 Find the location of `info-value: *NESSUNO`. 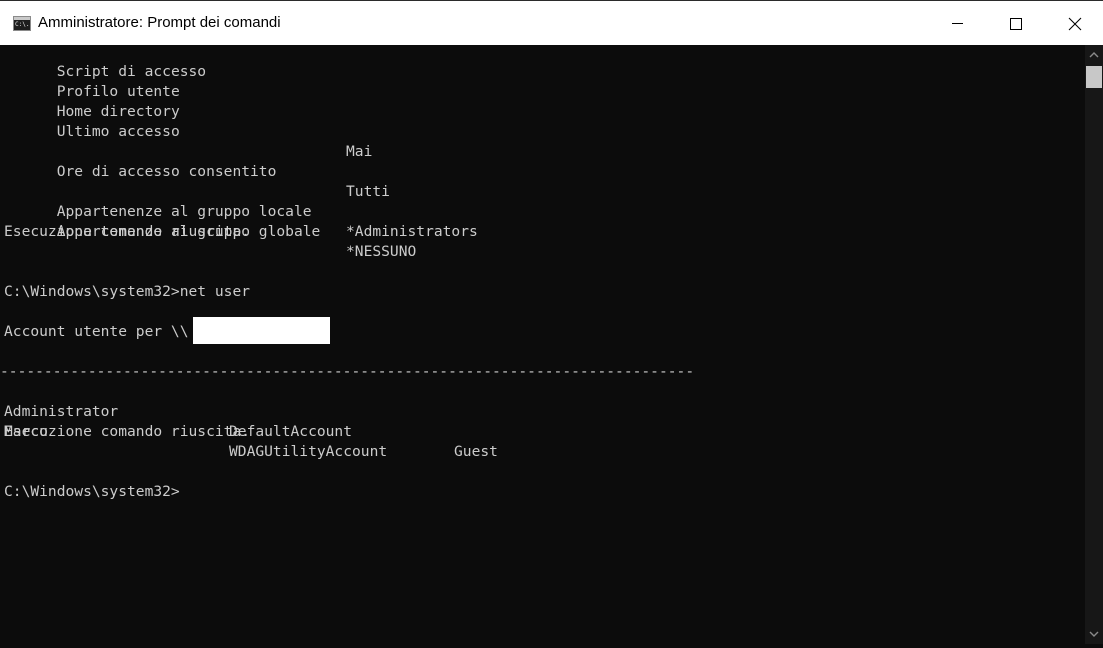

info-value: *NESSUNO is located at coordinates (381, 251).